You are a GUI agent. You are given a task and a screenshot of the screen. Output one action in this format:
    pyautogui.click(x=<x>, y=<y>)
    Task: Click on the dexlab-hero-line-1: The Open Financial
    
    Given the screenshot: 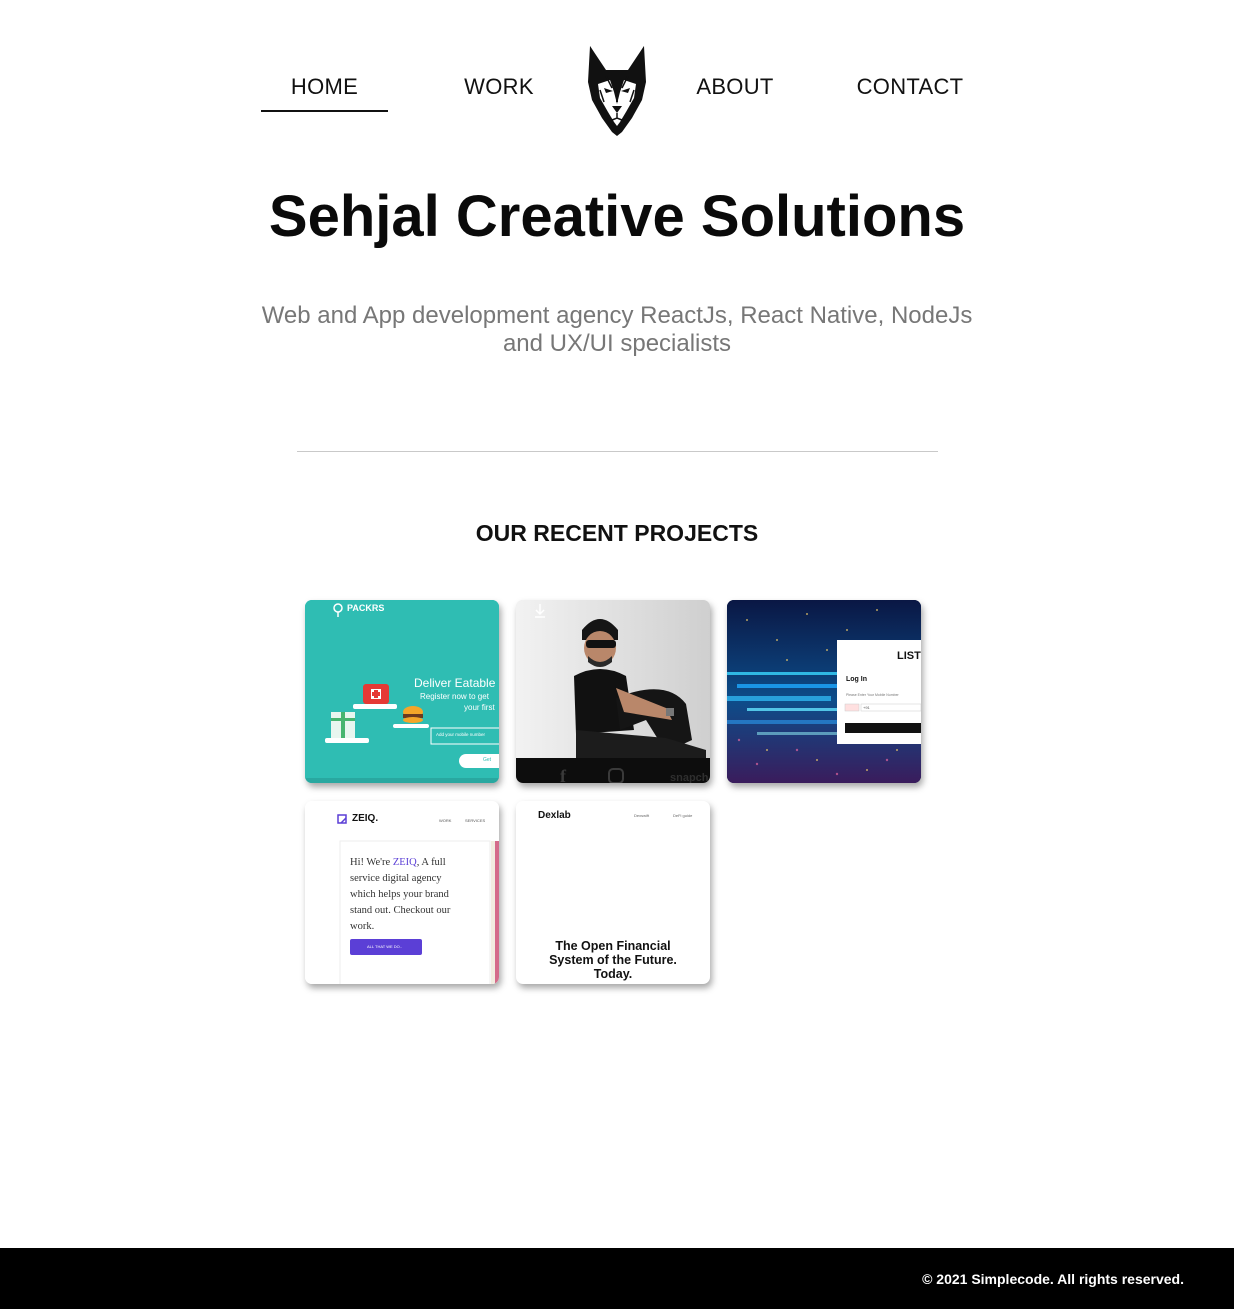 What is the action you would take?
    pyautogui.click(x=613, y=946)
    